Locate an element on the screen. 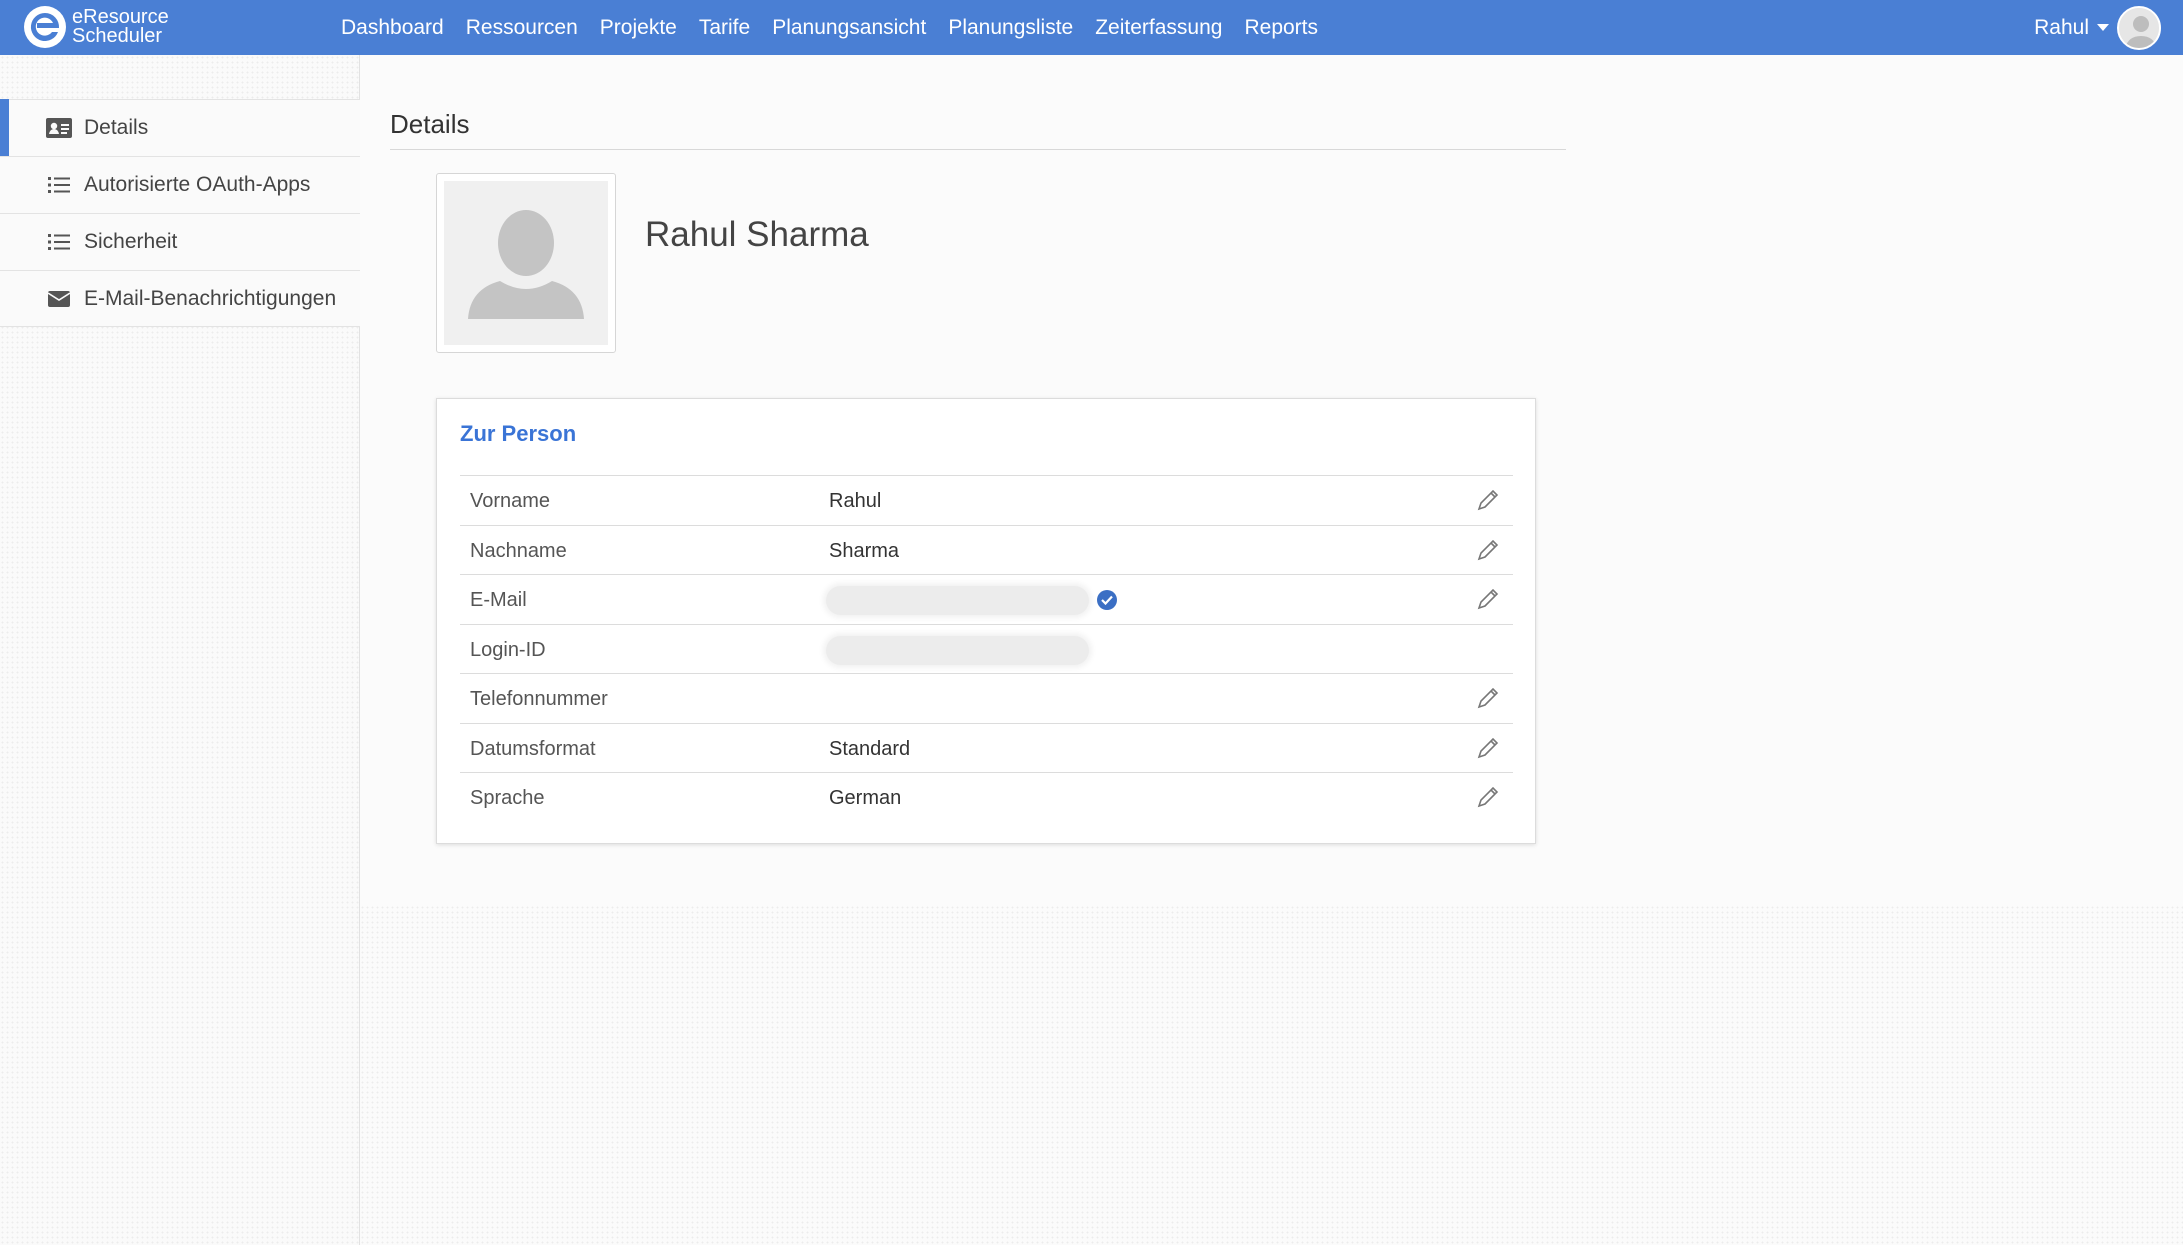  field-label: Sprache is located at coordinates (507, 798).